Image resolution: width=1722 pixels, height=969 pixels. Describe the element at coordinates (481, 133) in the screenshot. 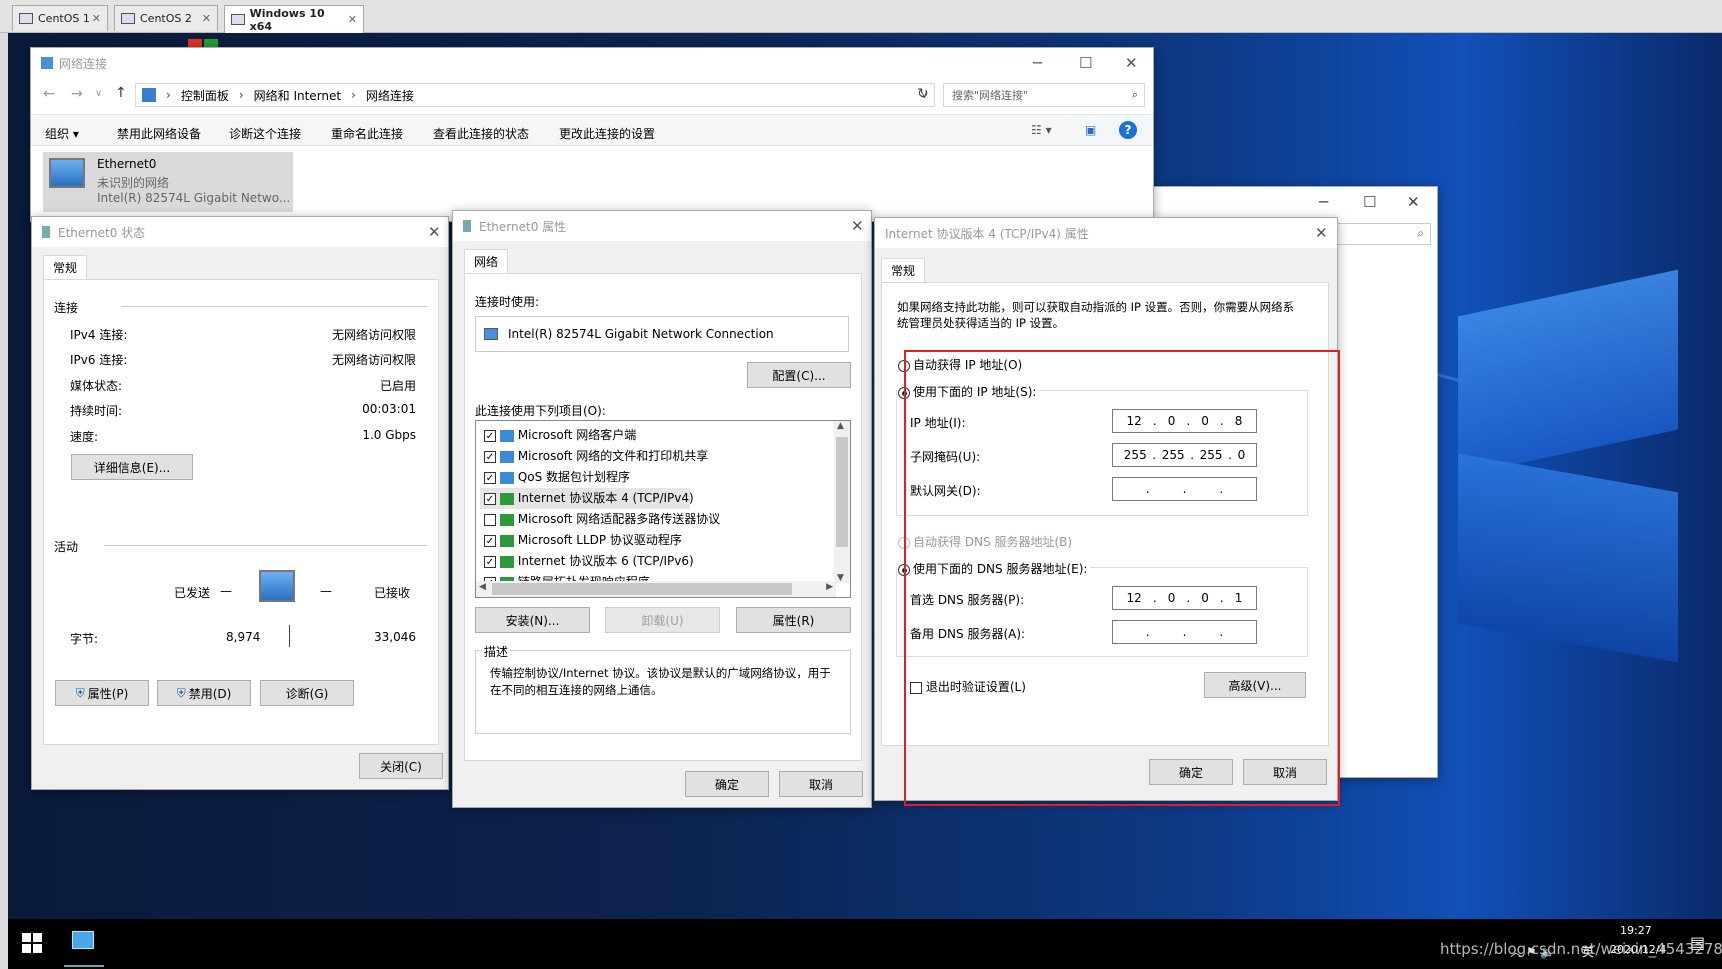

I see `view-status-button: 查看此连接的状态` at that location.